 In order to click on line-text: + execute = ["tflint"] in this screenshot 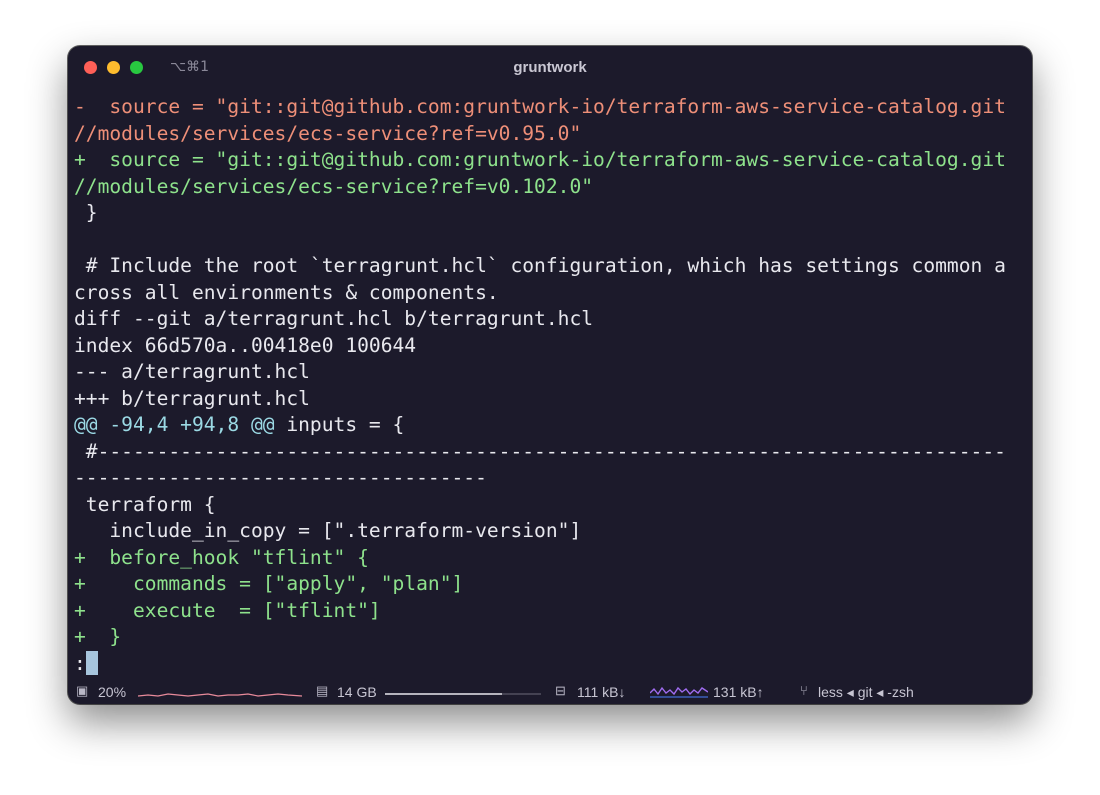, I will do `click(227, 610)`.